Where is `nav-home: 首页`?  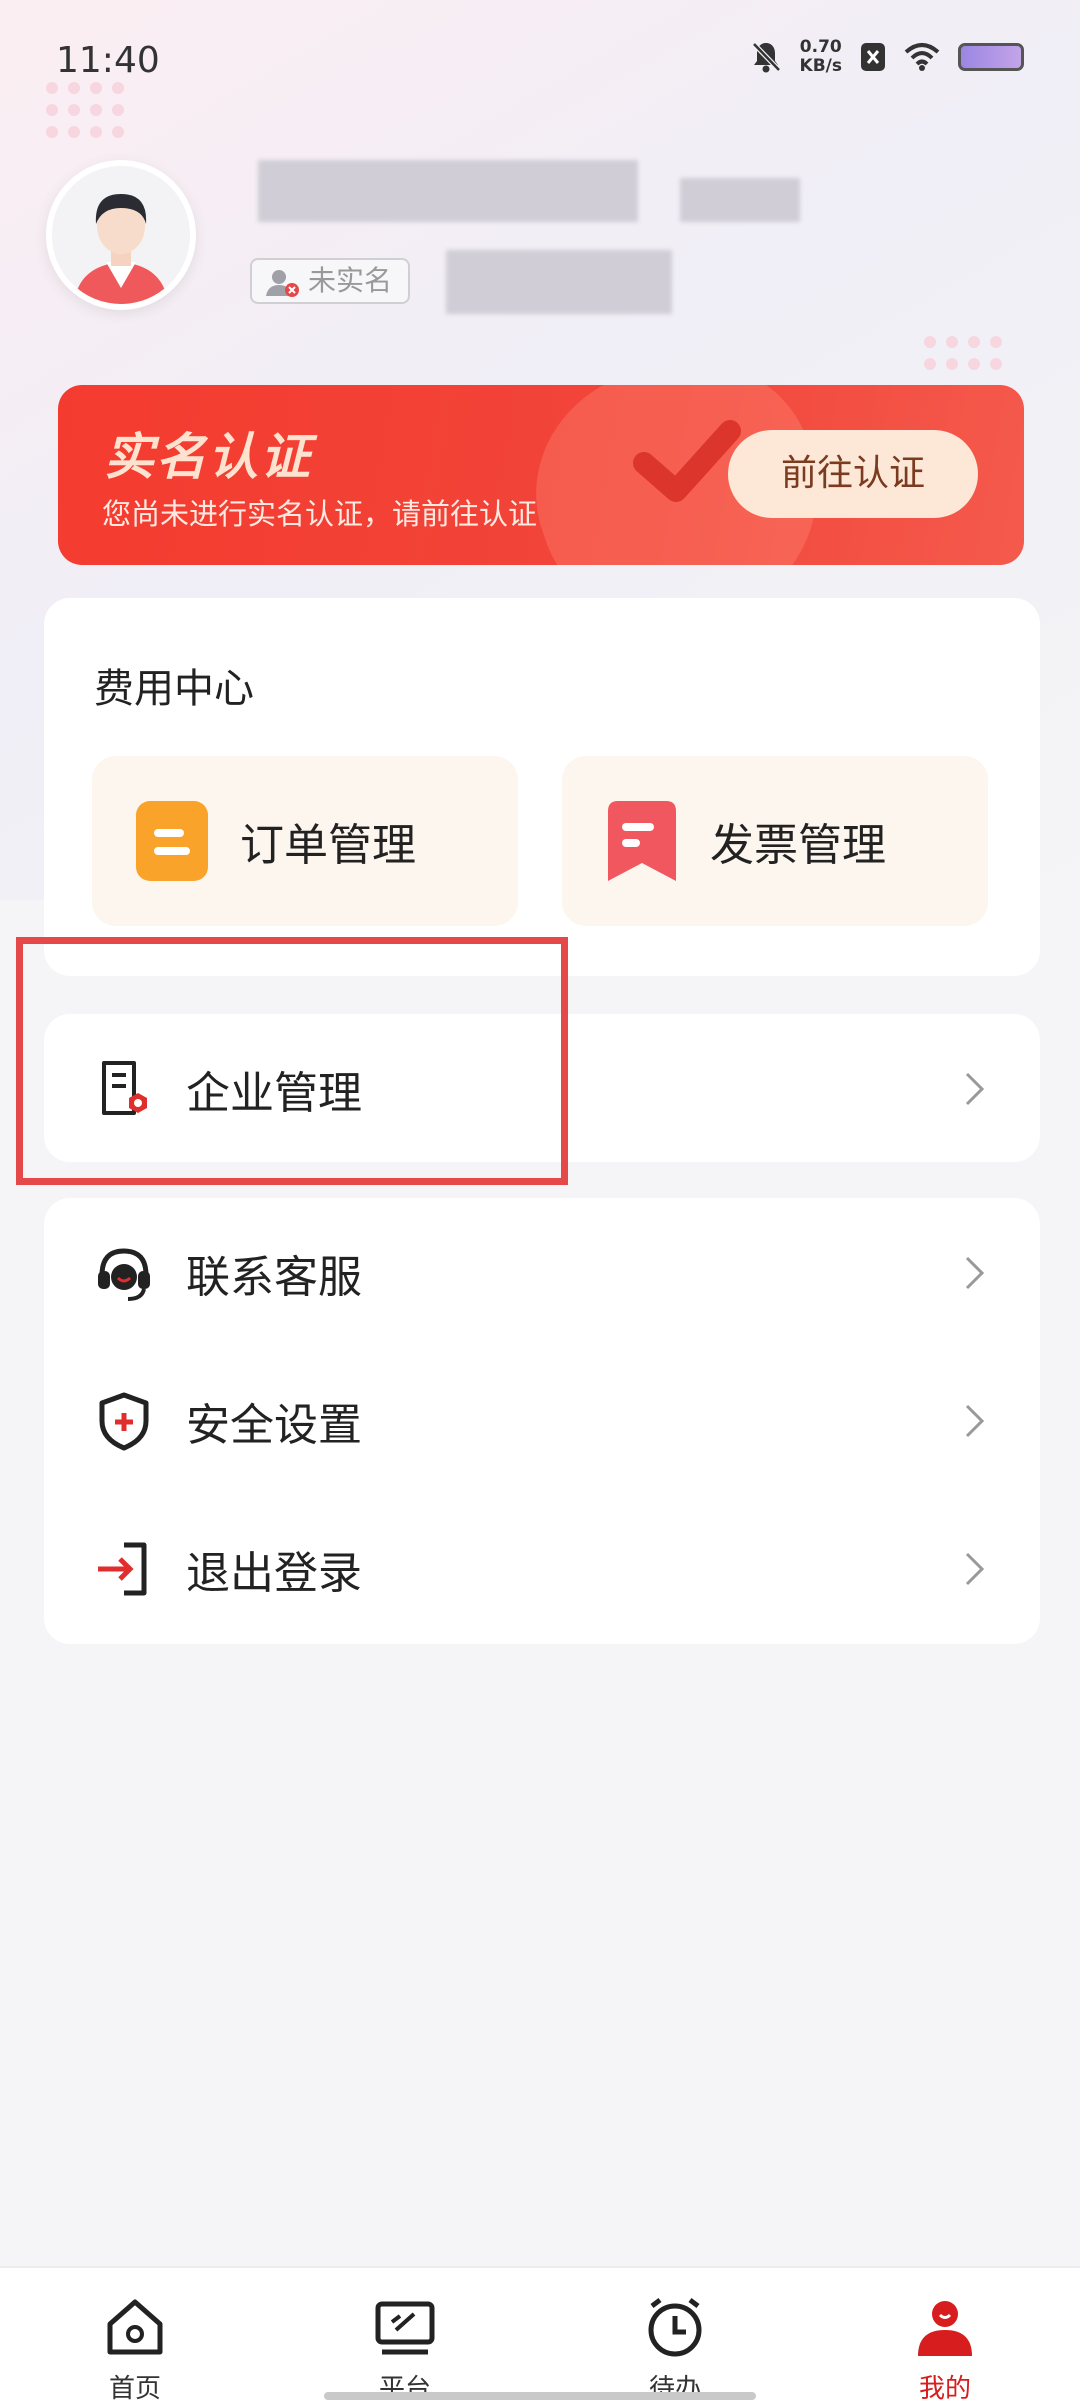
nav-home: 首页 is located at coordinates (135, 2338).